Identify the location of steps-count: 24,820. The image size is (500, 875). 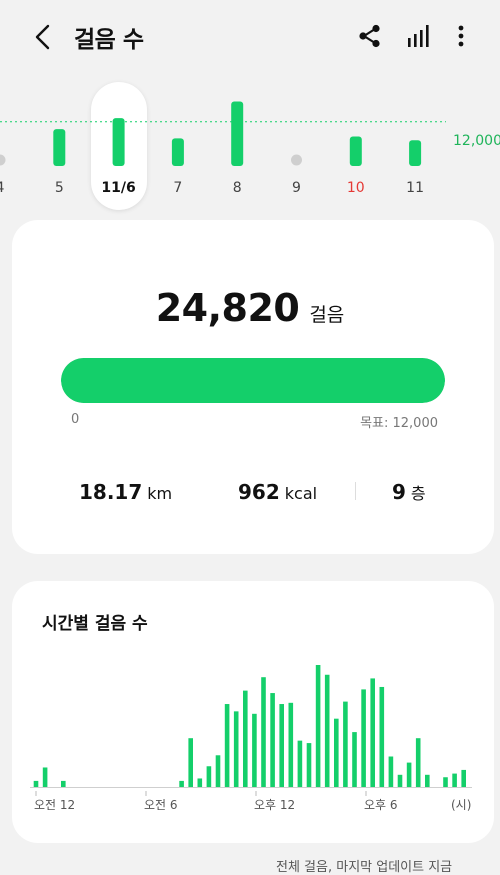
(227, 308).